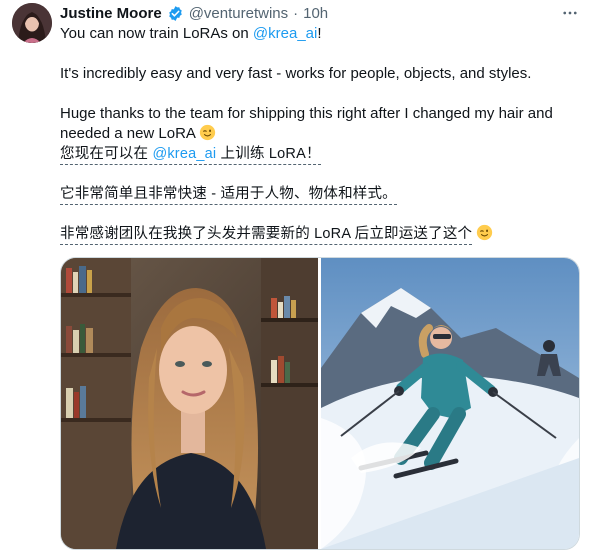 This screenshot has height=556, width=596. What do you see at coordinates (228, 195) in the screenshot?
I see `translation-text: 它非常简单且非常快速 - 适用于人物、物体和样式。` at bounding box center [228, 195].